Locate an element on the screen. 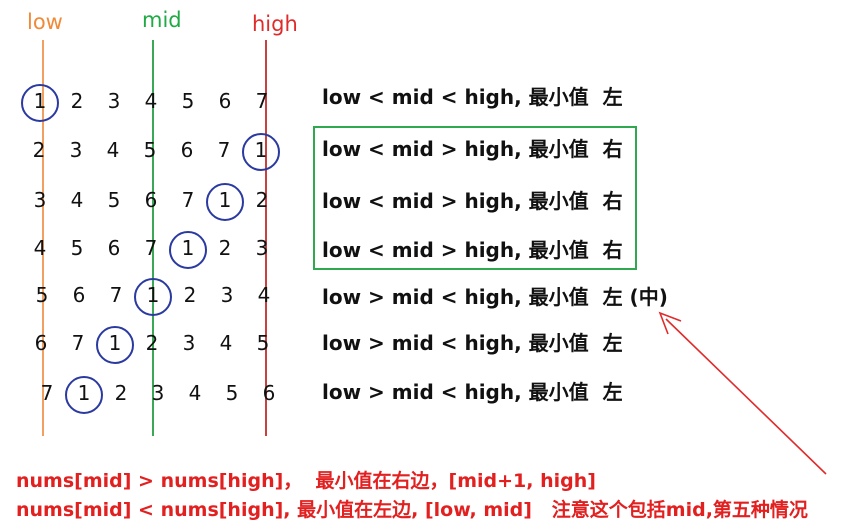  annotation-arrow is located at coordinates (742, 393).